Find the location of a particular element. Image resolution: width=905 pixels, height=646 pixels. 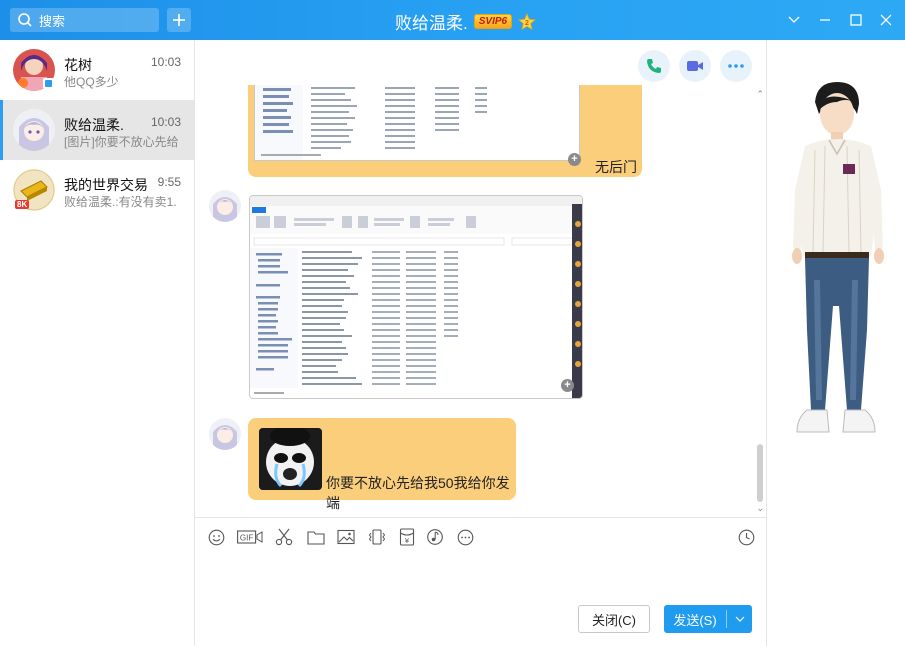

chat-title: 败给温柔. is located at coordinates (431, 21).